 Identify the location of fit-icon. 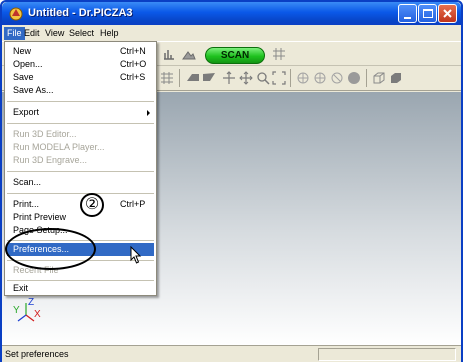
(279, 78).